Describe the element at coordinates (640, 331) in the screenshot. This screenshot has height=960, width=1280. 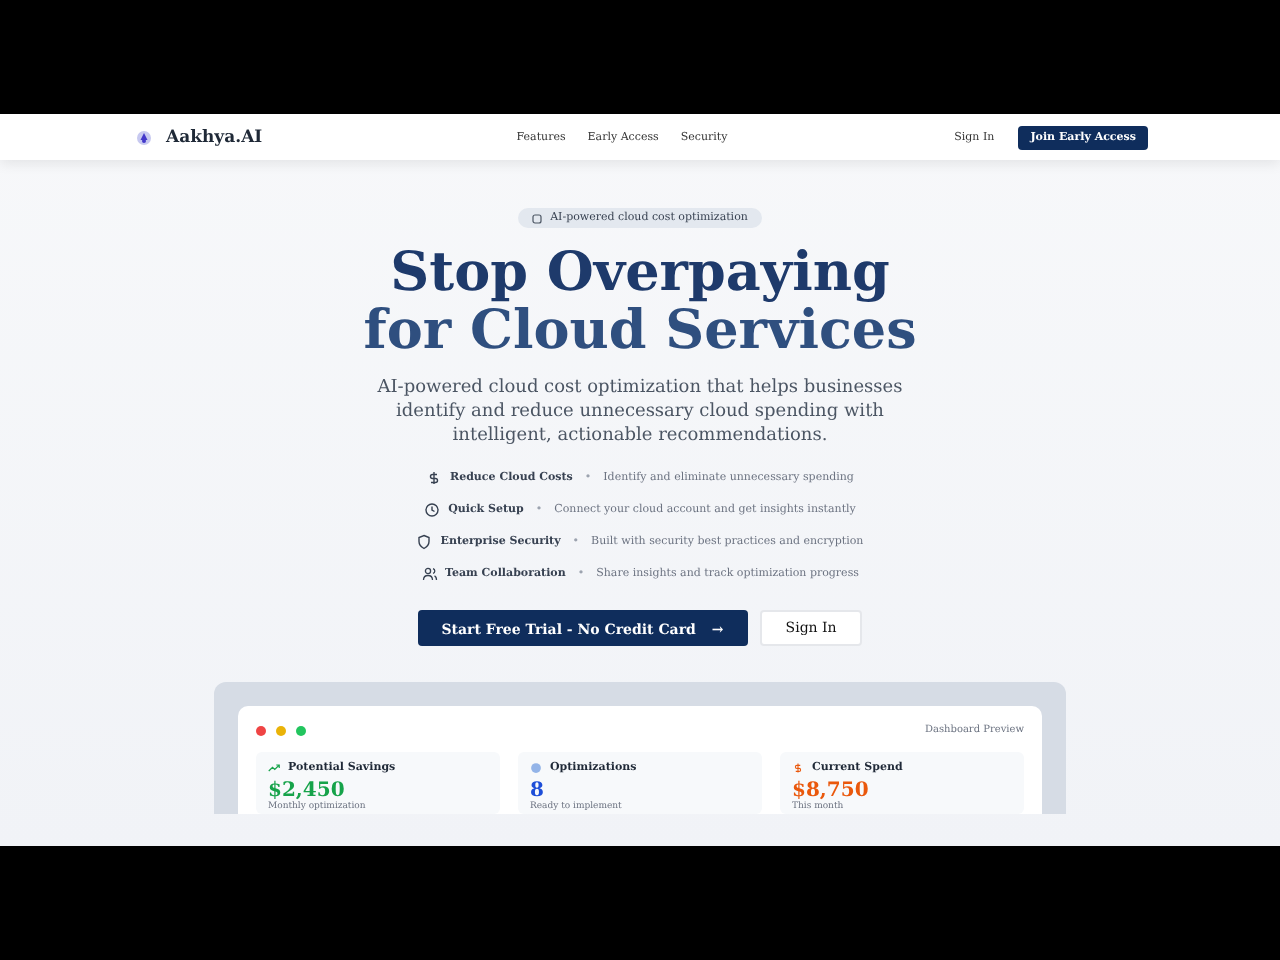
I see `headline: for Cloud Services` at that location.